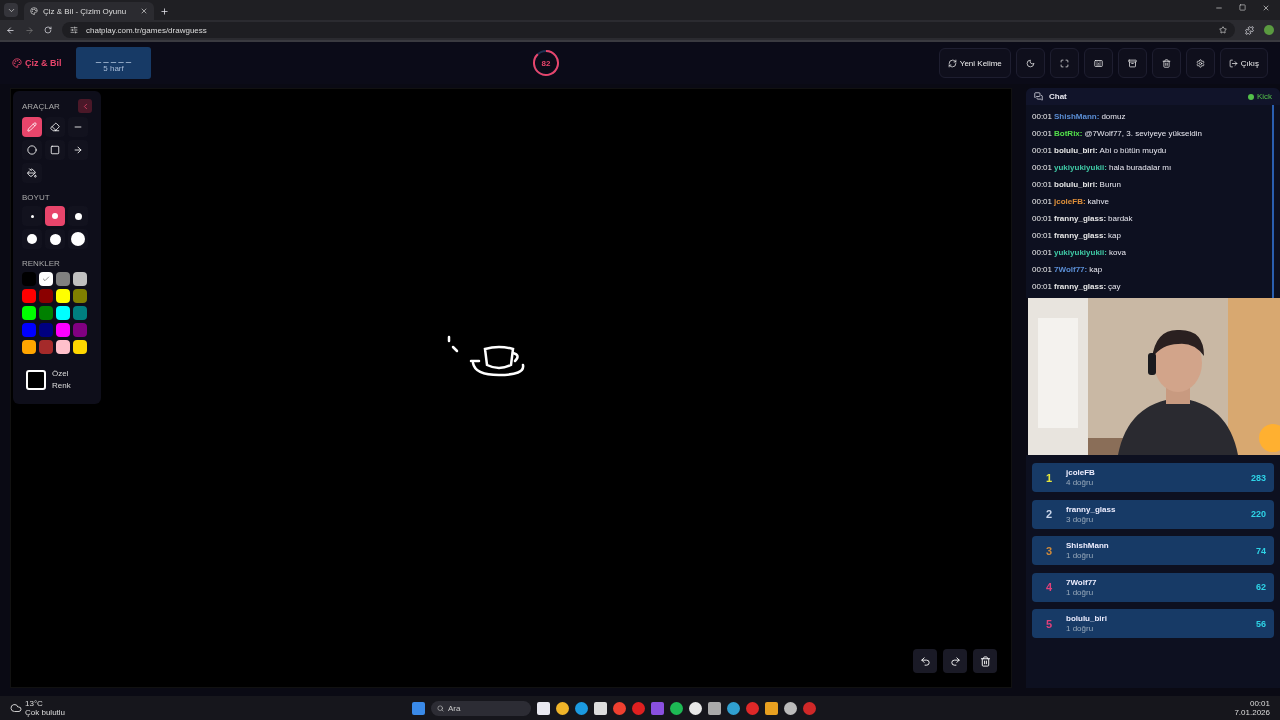 The height and width of the screenshot is (720, 1280). I want to click on correct-count: 4 doğru, so click(1080, 482).